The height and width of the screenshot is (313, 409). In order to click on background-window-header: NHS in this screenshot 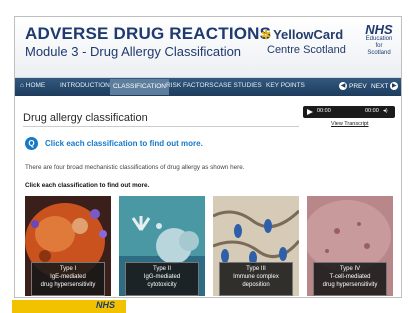, I will do `click(69, 306)`.